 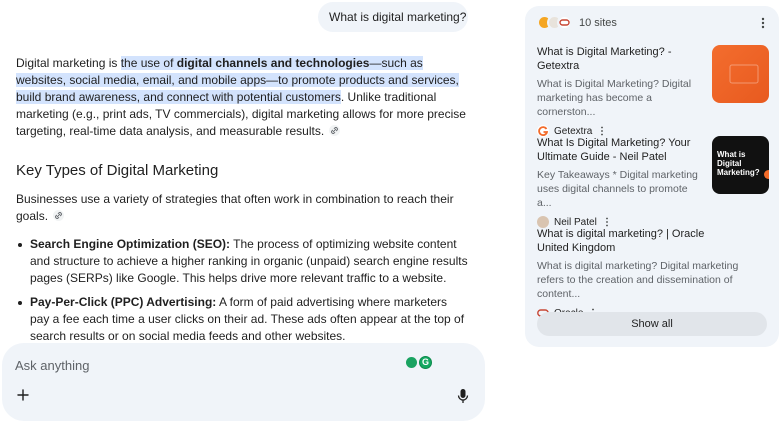 What do you see at coordinates (243, 382) in the screenshot?
I see `prompt-composer: G` at bounding box center [243, 382].